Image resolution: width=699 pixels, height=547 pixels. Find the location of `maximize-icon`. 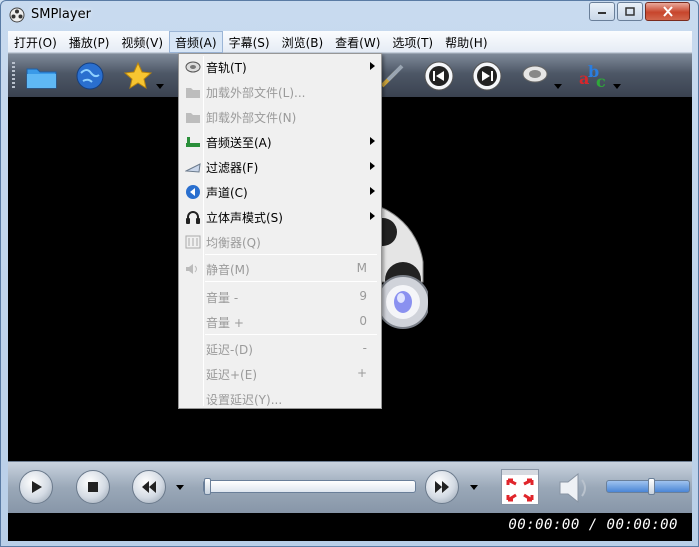

maximize-icon is located at coordinates (630, 11).